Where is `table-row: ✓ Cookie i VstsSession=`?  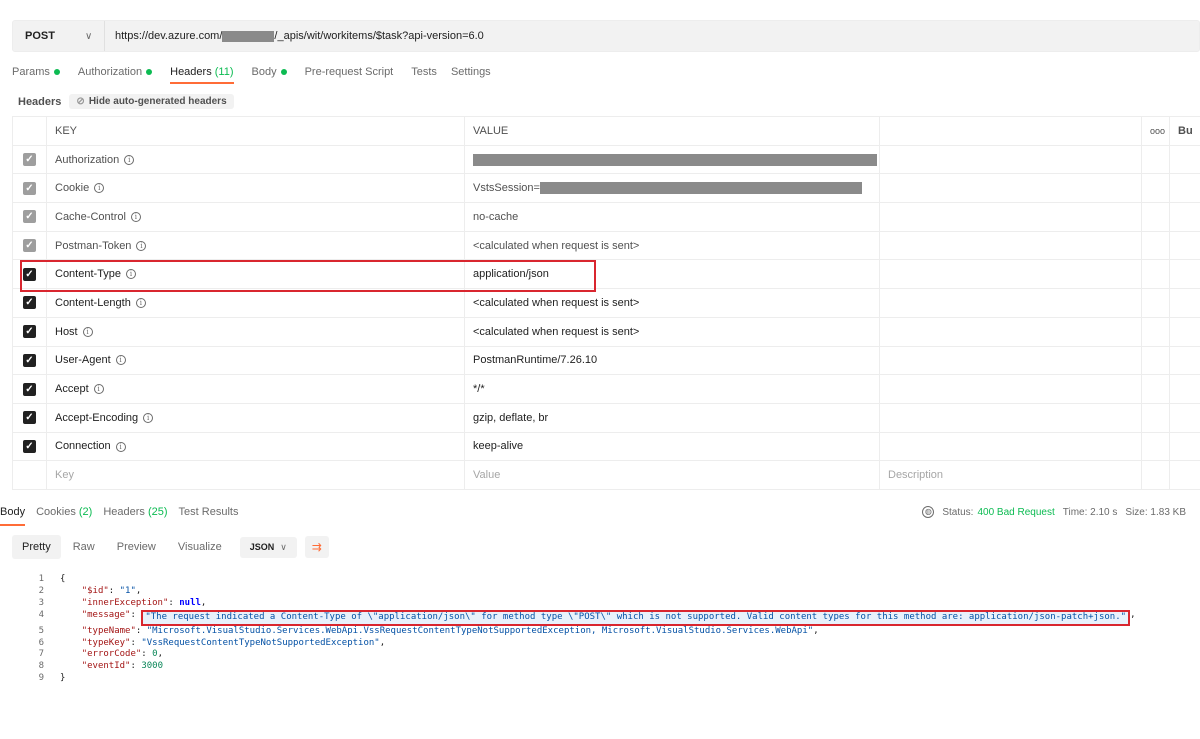 table-row: ✓ Cookie i VstsSession= is located at coordinates (606, 188).